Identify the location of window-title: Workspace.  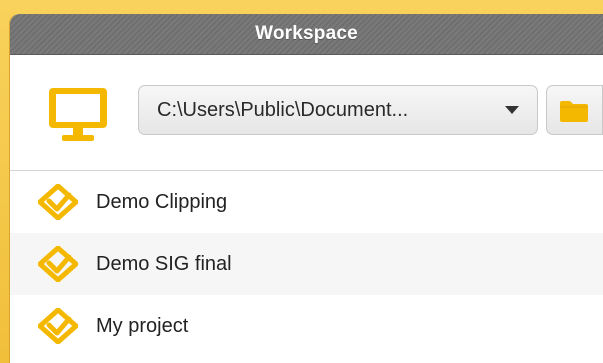
(306, 33).